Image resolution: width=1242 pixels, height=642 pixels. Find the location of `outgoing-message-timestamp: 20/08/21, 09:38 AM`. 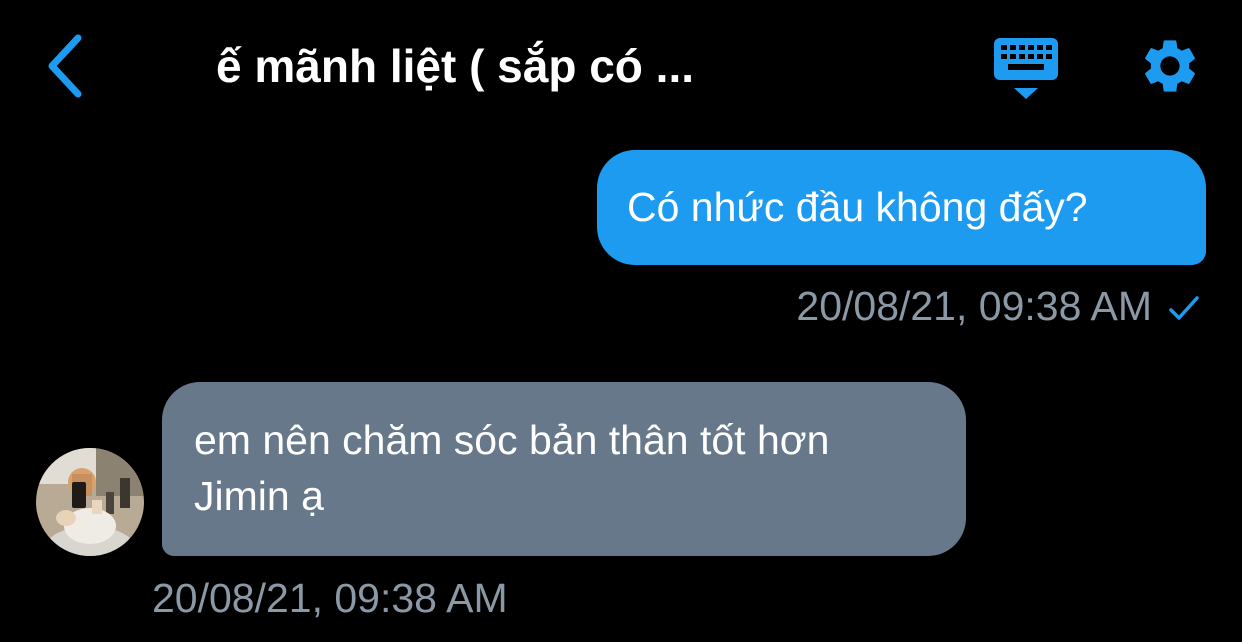

outgoing-message-timestamp: 20/08/21, 09:38 AM is located at coordinates (974, 306).